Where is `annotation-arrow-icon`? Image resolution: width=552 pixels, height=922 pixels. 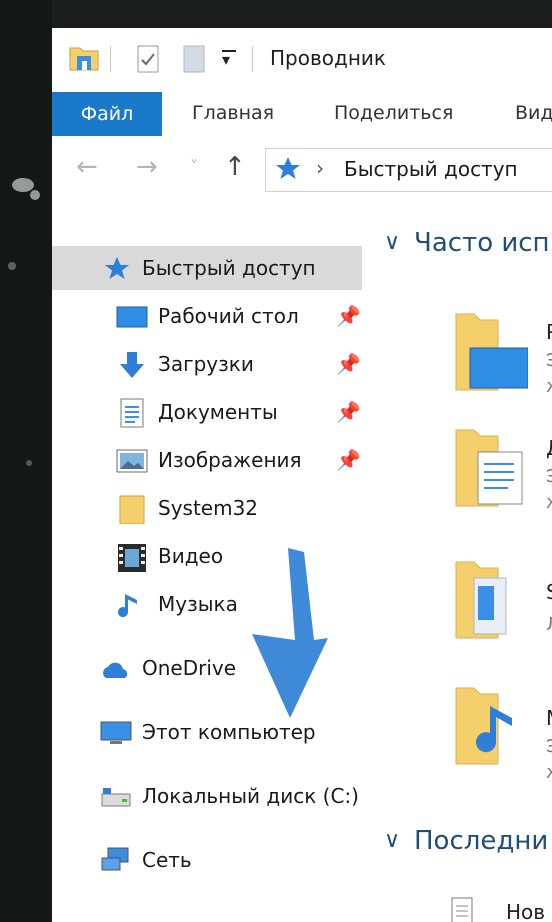 annotation-arrow-icon is located at coordinates (290, 633).